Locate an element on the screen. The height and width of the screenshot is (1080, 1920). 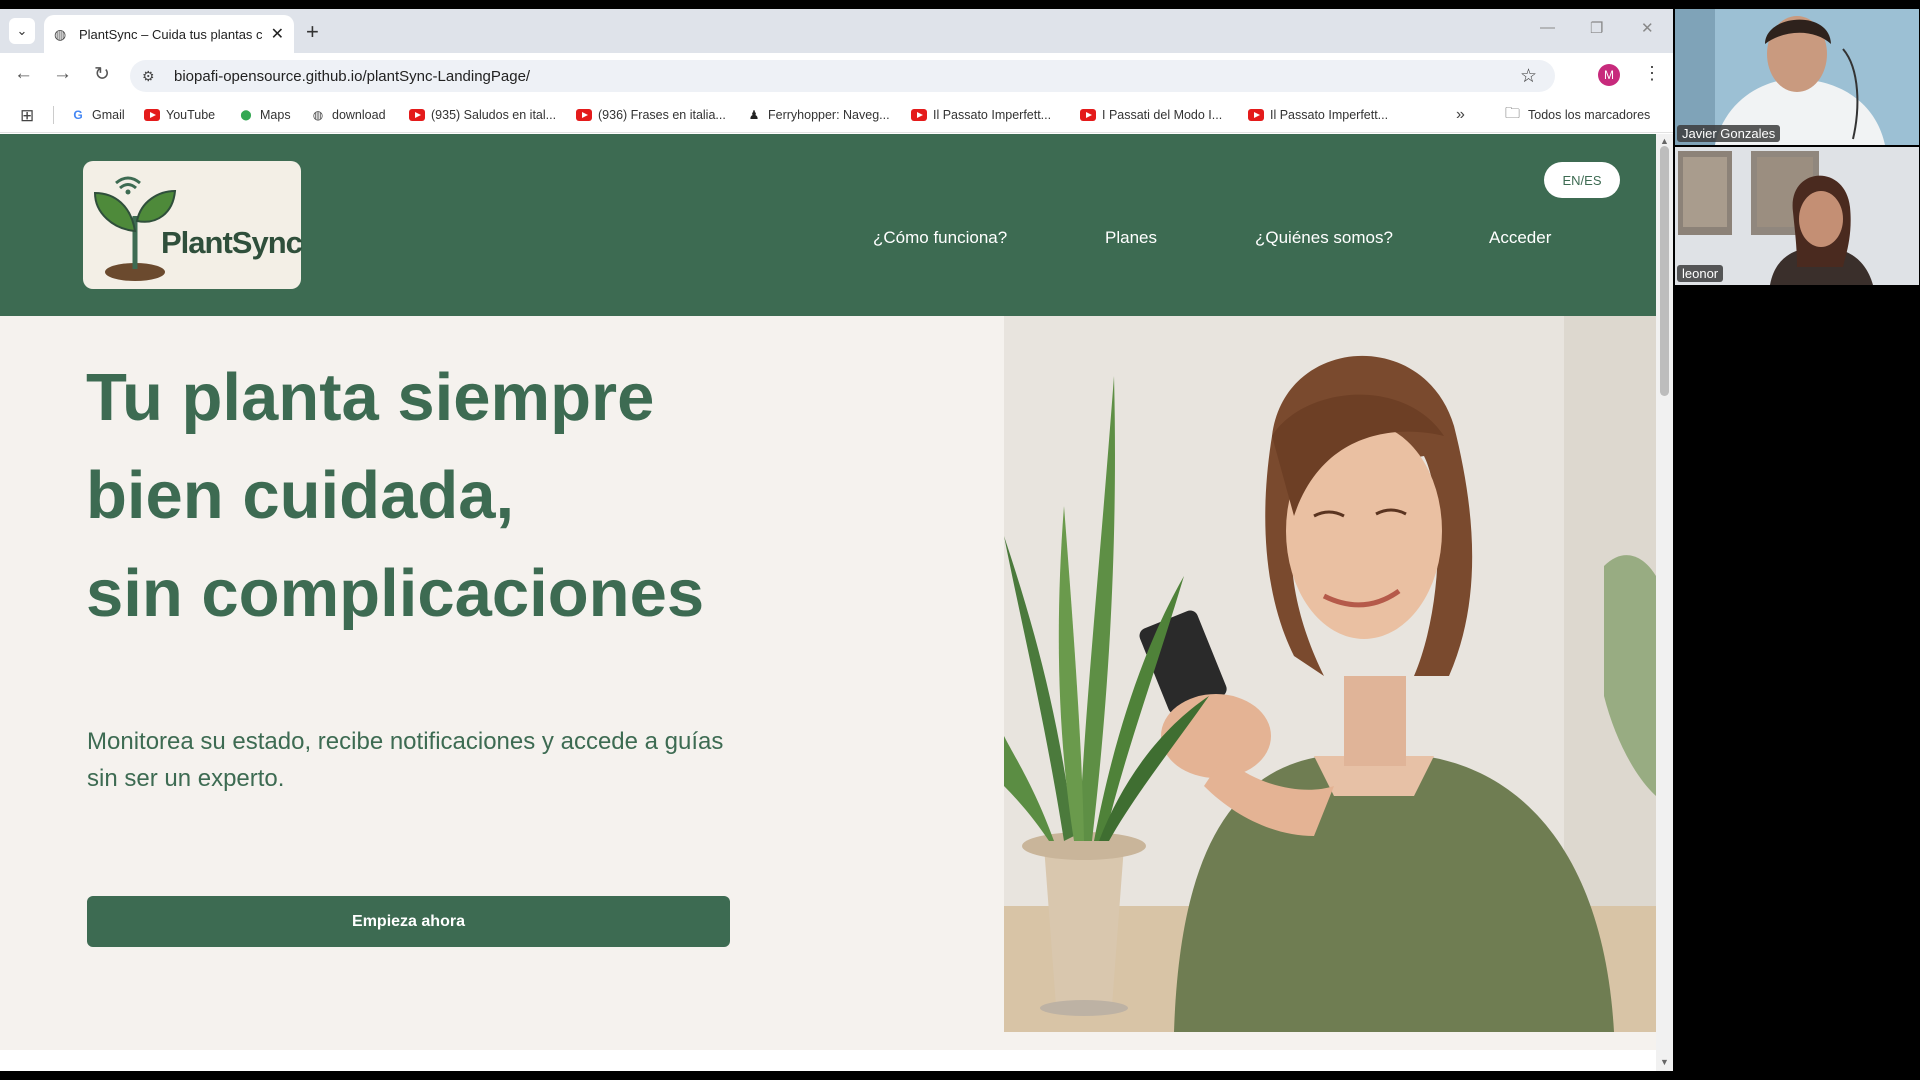
close-window-button: ✕ is located at coordinates (1647, 28).